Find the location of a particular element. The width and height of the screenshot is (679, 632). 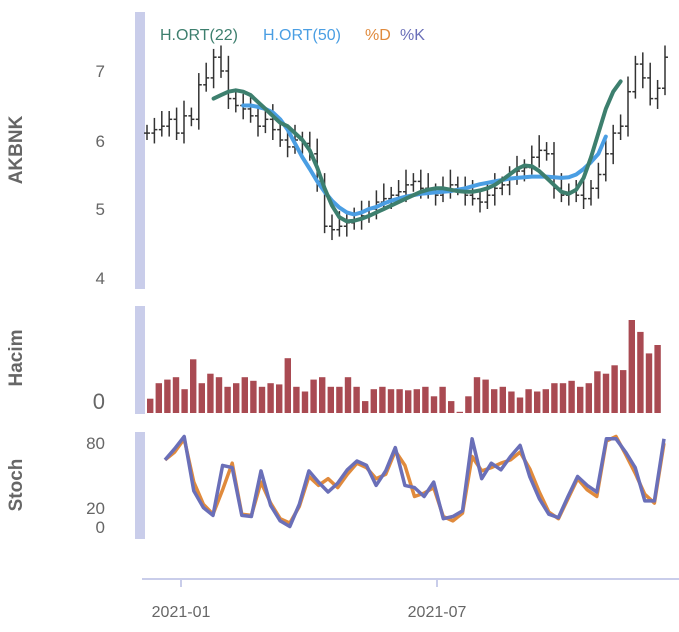

volume-axis-title: Hacim is located at coordinates (16, 357).